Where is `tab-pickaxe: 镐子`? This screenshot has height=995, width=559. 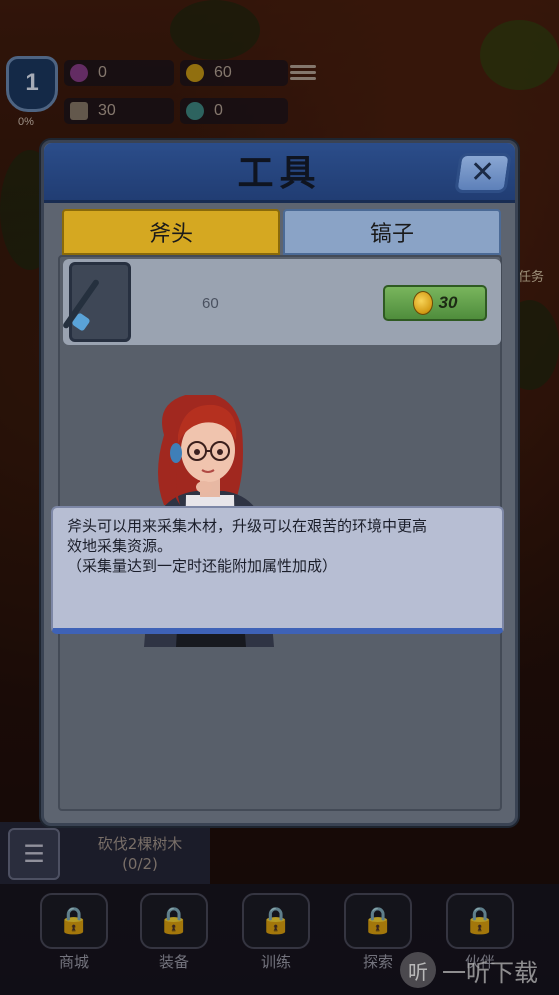
tab-pickaxe: 镐子 is located at coordinates (392, 232).